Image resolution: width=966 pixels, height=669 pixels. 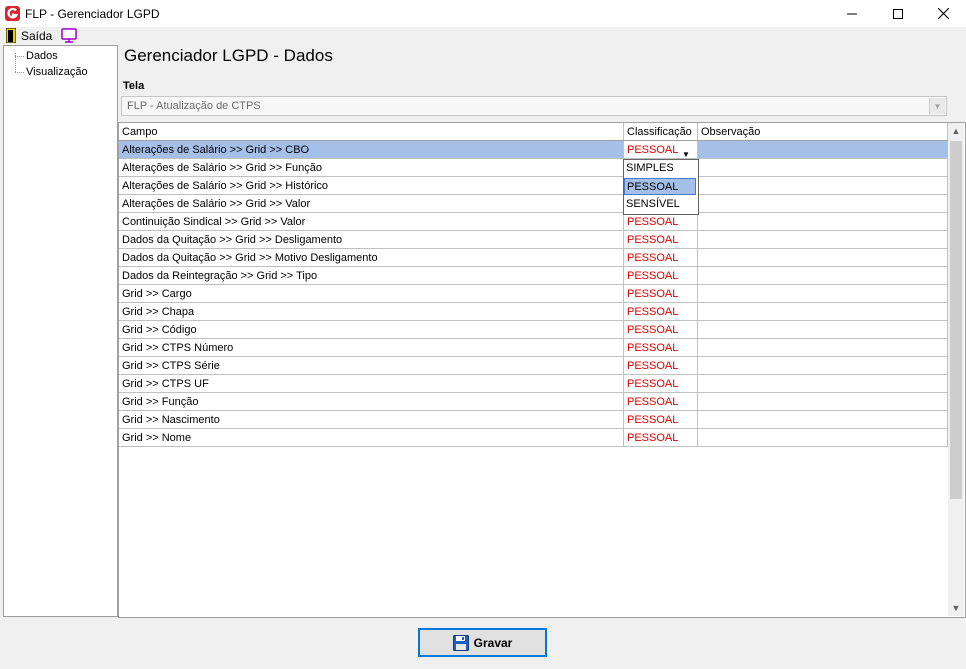 What do you see at coordinates (42, 56) in the screenshot?
I see `tree-item-dados: Dados` at bounding box center [42, 56].